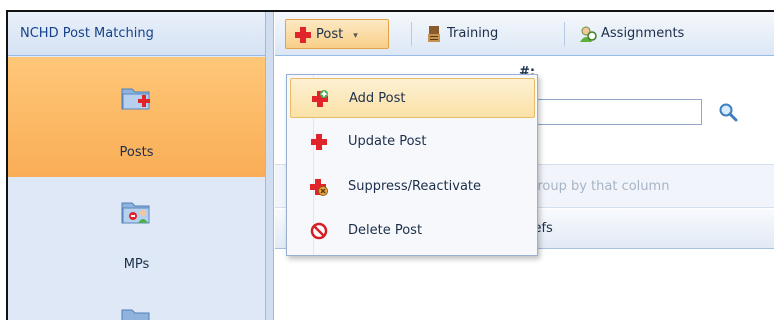  Describe the element at coordinates (385, 230) in the screenshot. I see `menu-item-label: Delete Post` at that location.